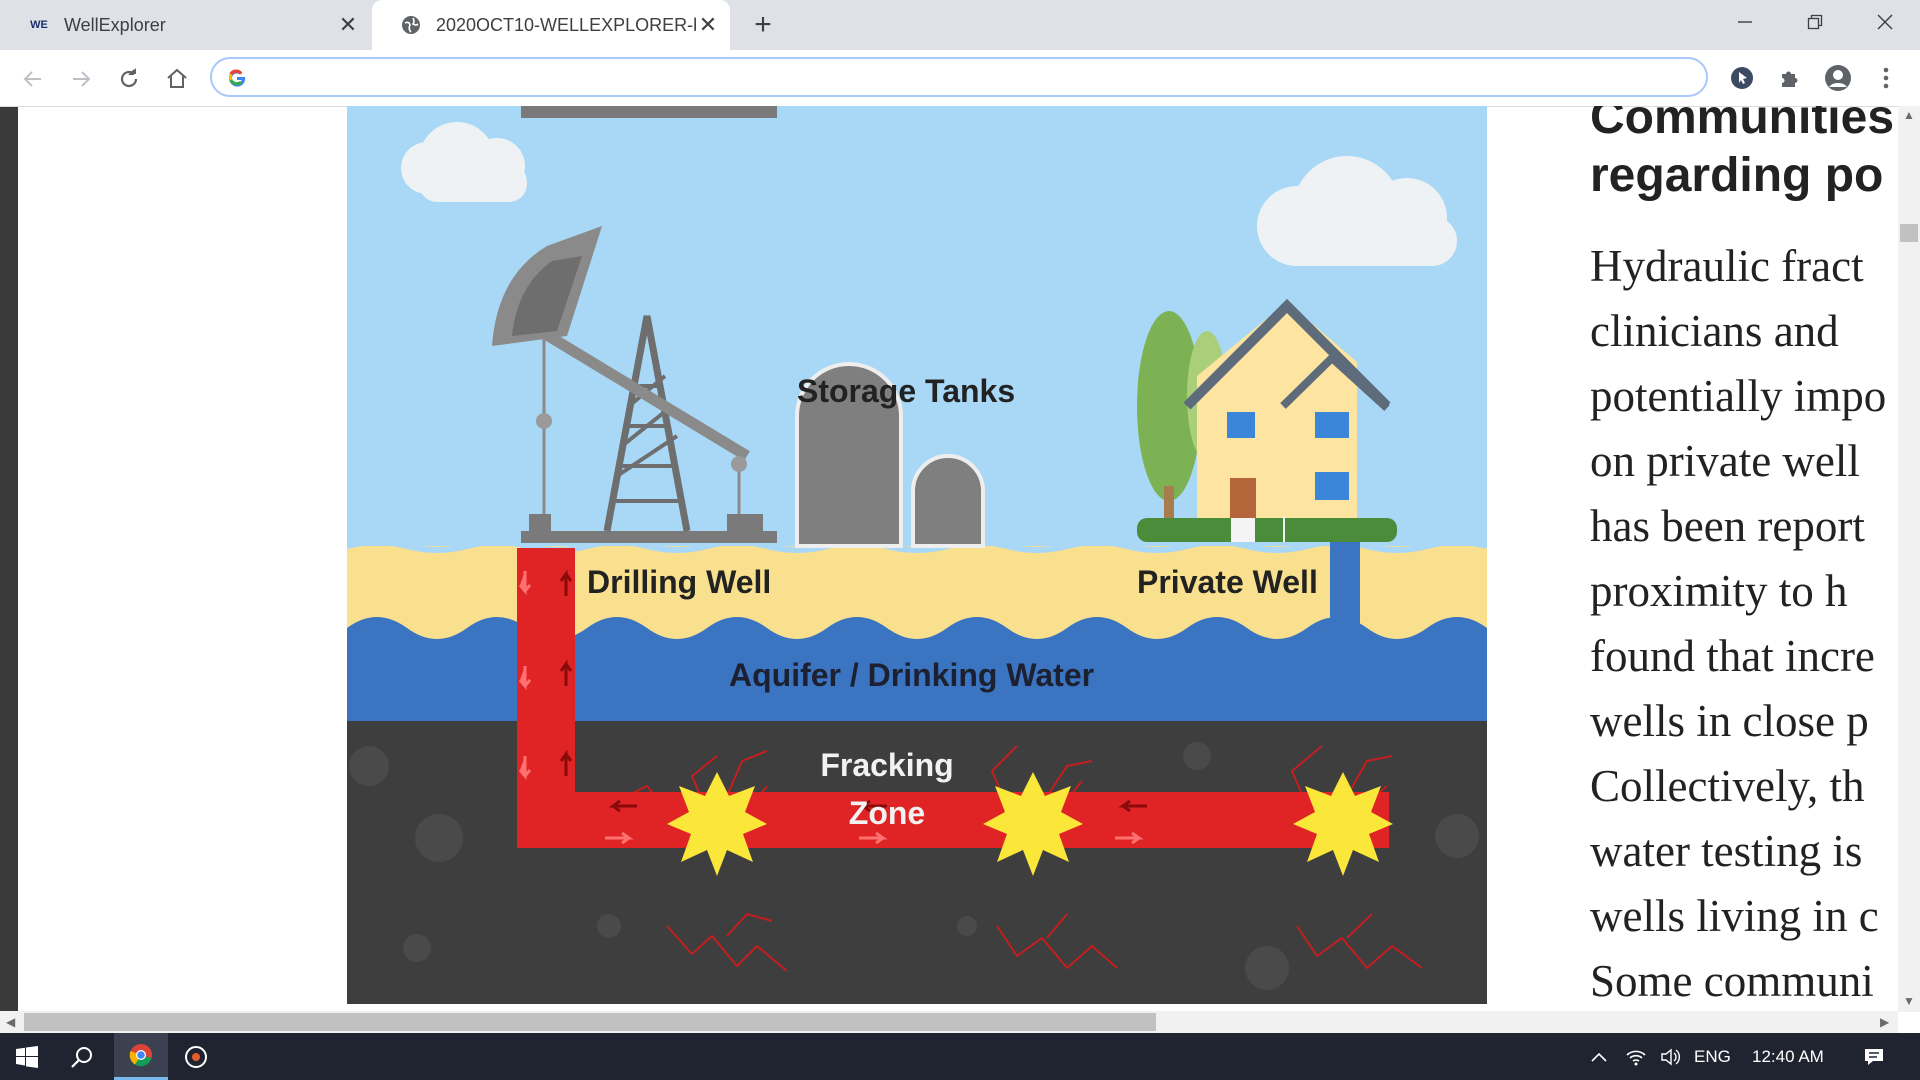 This screenshot has height=1080, width=1920. Describe the element at coordinates (1732, 656) in the screenshot. I see `article-line: found that incre` at that location.